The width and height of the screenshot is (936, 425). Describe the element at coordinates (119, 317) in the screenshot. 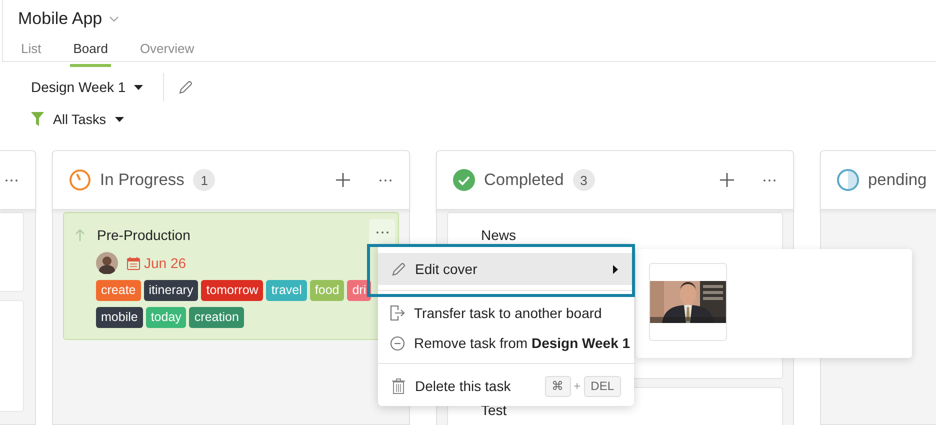

I see `tag-label: mobile` at that location.